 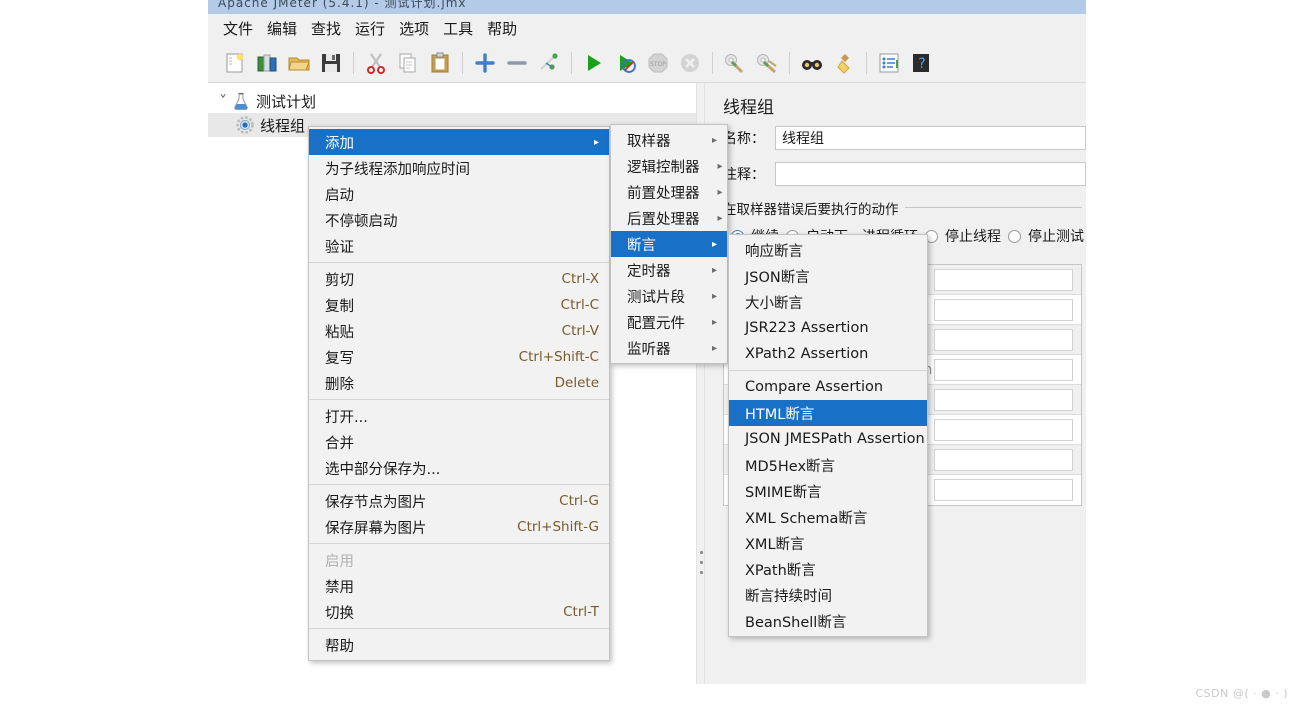 I want to click on menubar-item-run: 运行, so click(x=370, y=28).